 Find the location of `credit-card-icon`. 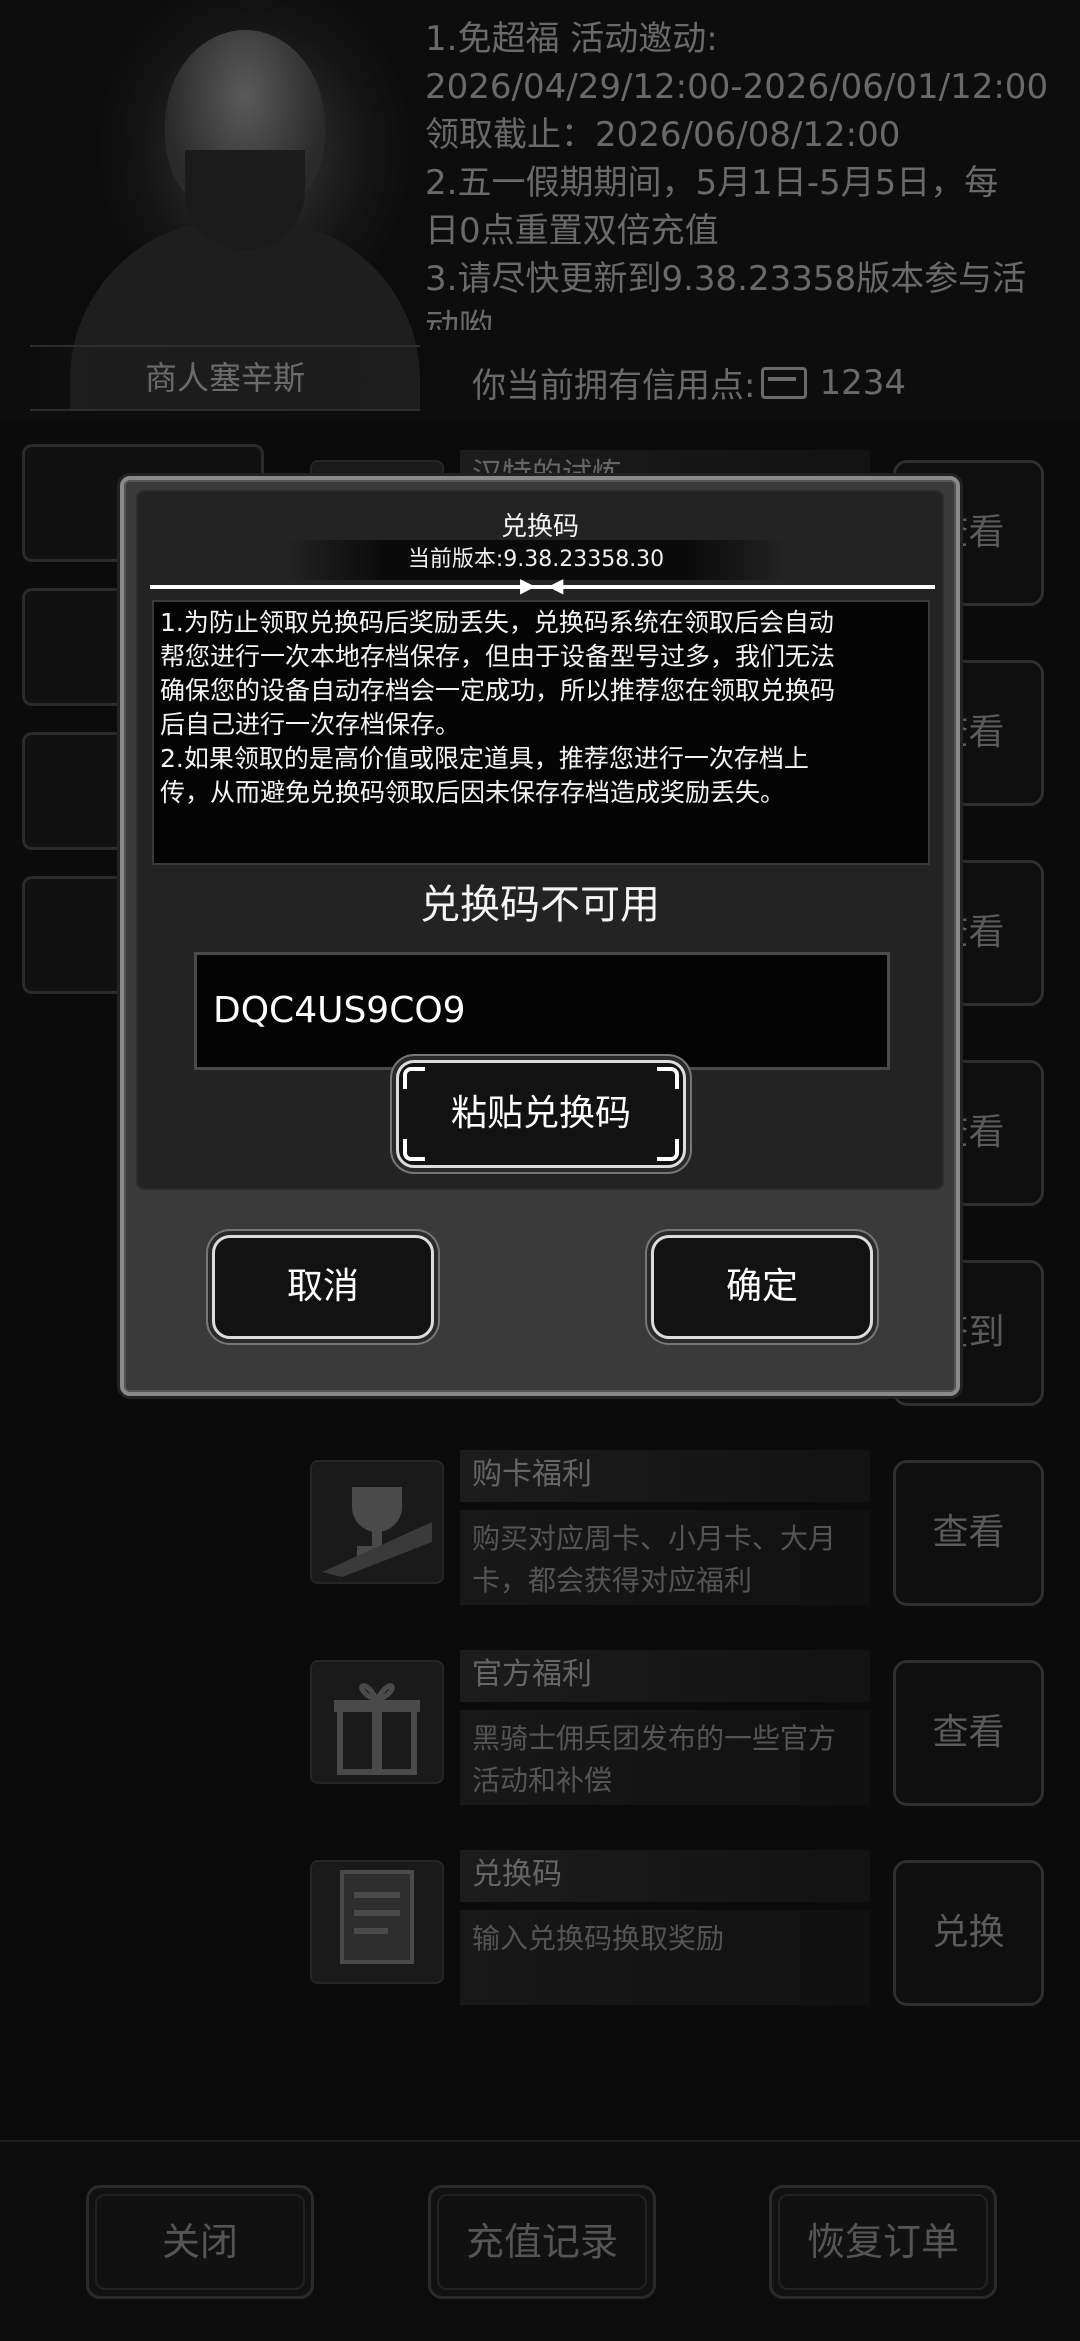

credit-card-icon is located at coordinates (784, 382).